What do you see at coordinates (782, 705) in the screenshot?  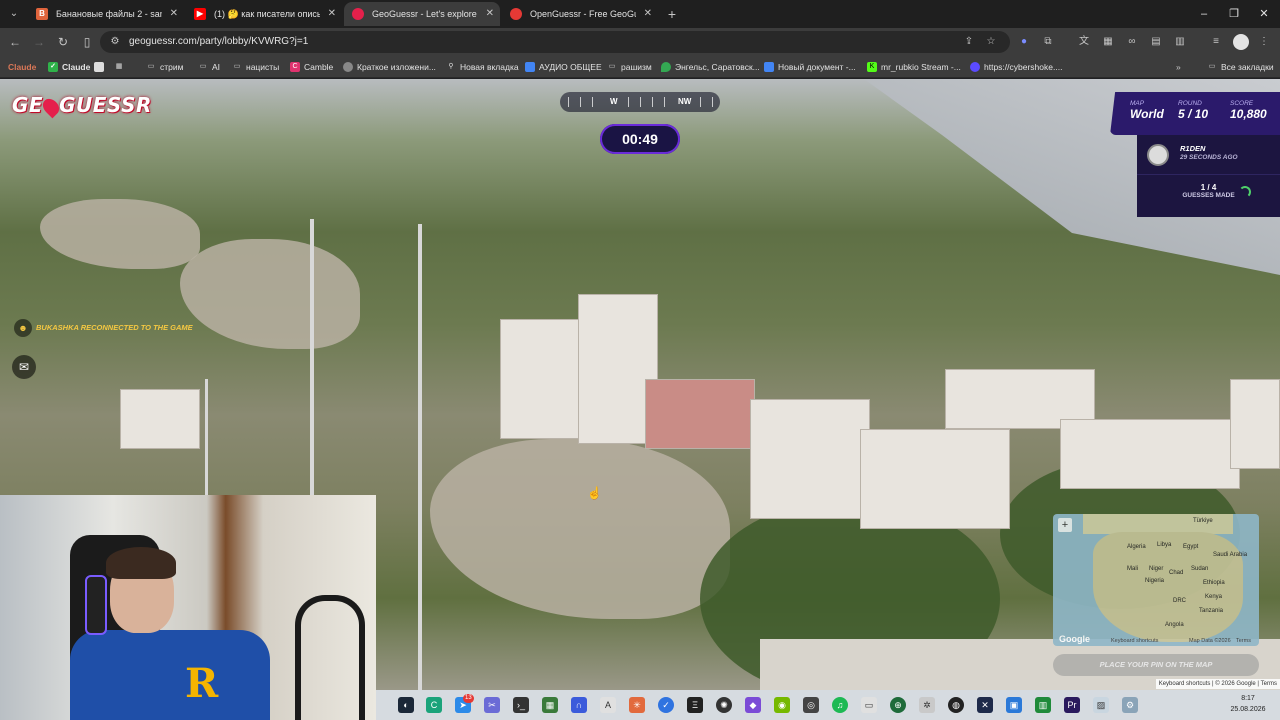 I see `nvidia-icon: ◉` at bounding box center [782, 705].